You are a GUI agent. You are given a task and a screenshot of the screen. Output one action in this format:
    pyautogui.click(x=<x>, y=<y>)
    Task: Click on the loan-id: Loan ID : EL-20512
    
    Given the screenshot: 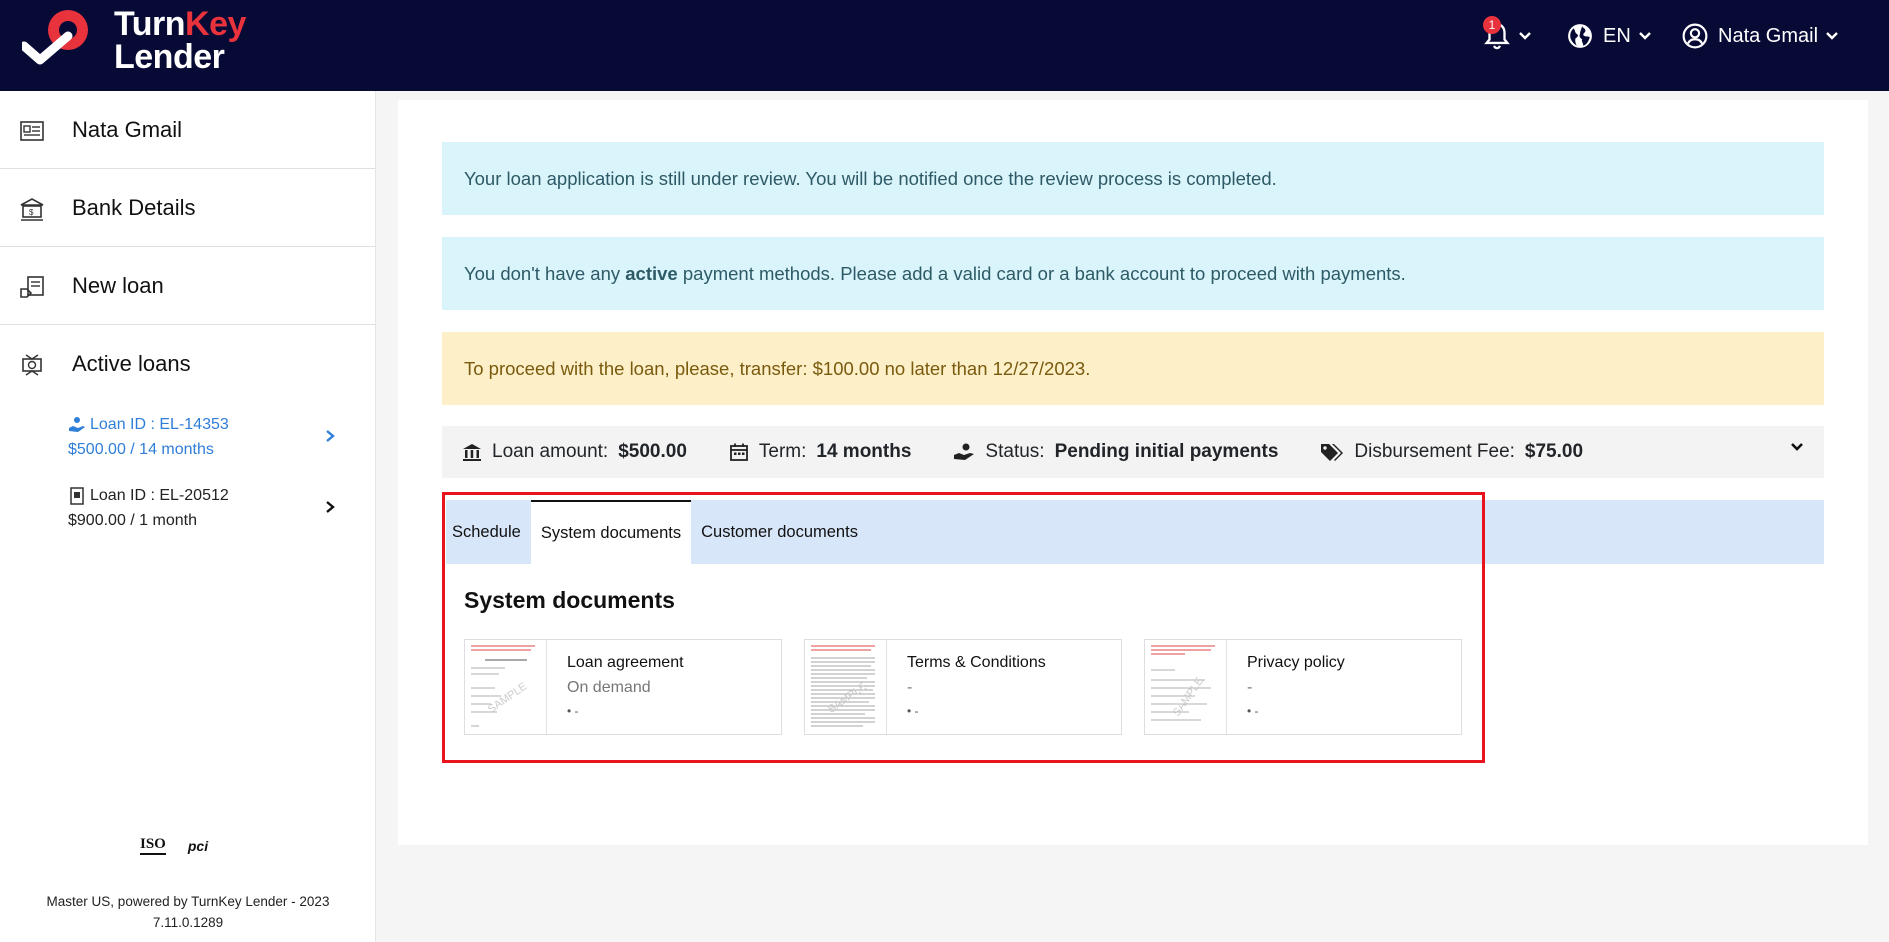 What is the action you would take?
    pyautogui.click(x=159, y=495)
    